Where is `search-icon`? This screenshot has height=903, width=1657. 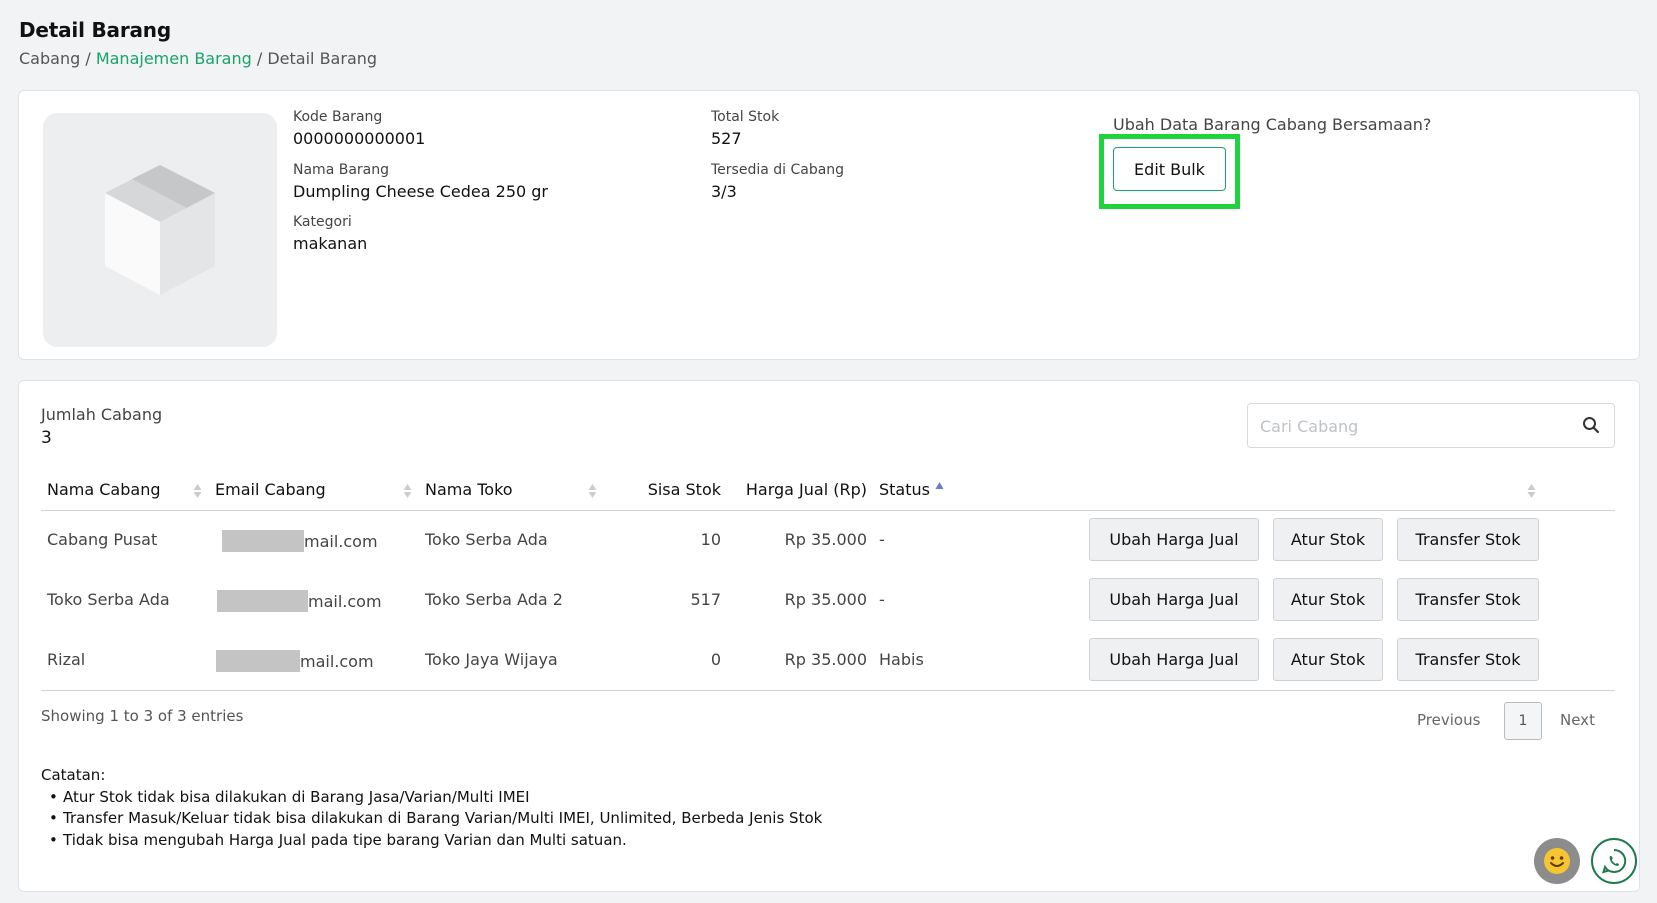 search-icon is located at coordinates (1591, 425).